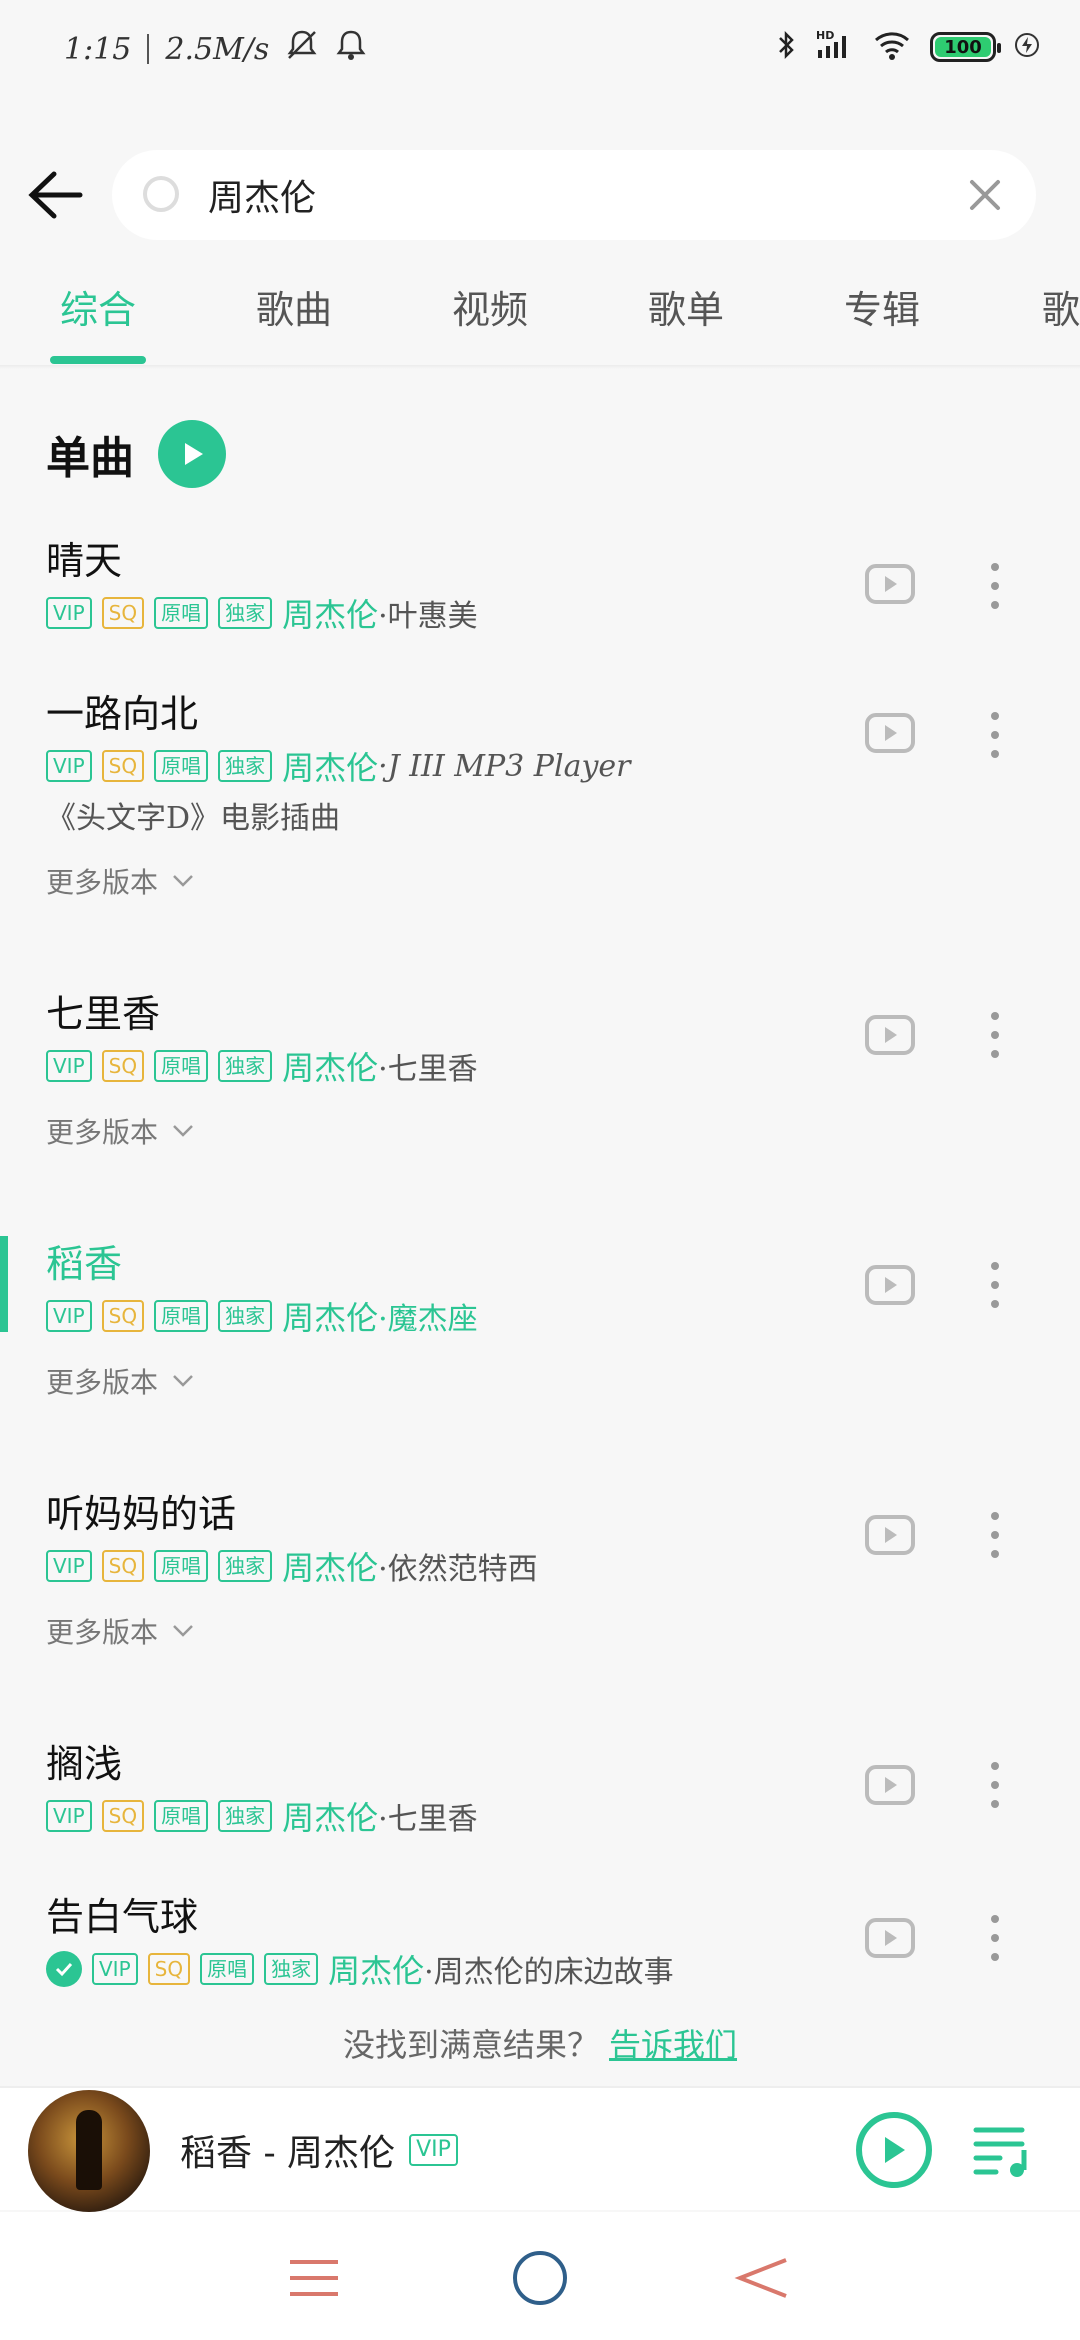 The height and width of the screenshot is (2340, 1080). I want to click on search-input, so click(568, 195).